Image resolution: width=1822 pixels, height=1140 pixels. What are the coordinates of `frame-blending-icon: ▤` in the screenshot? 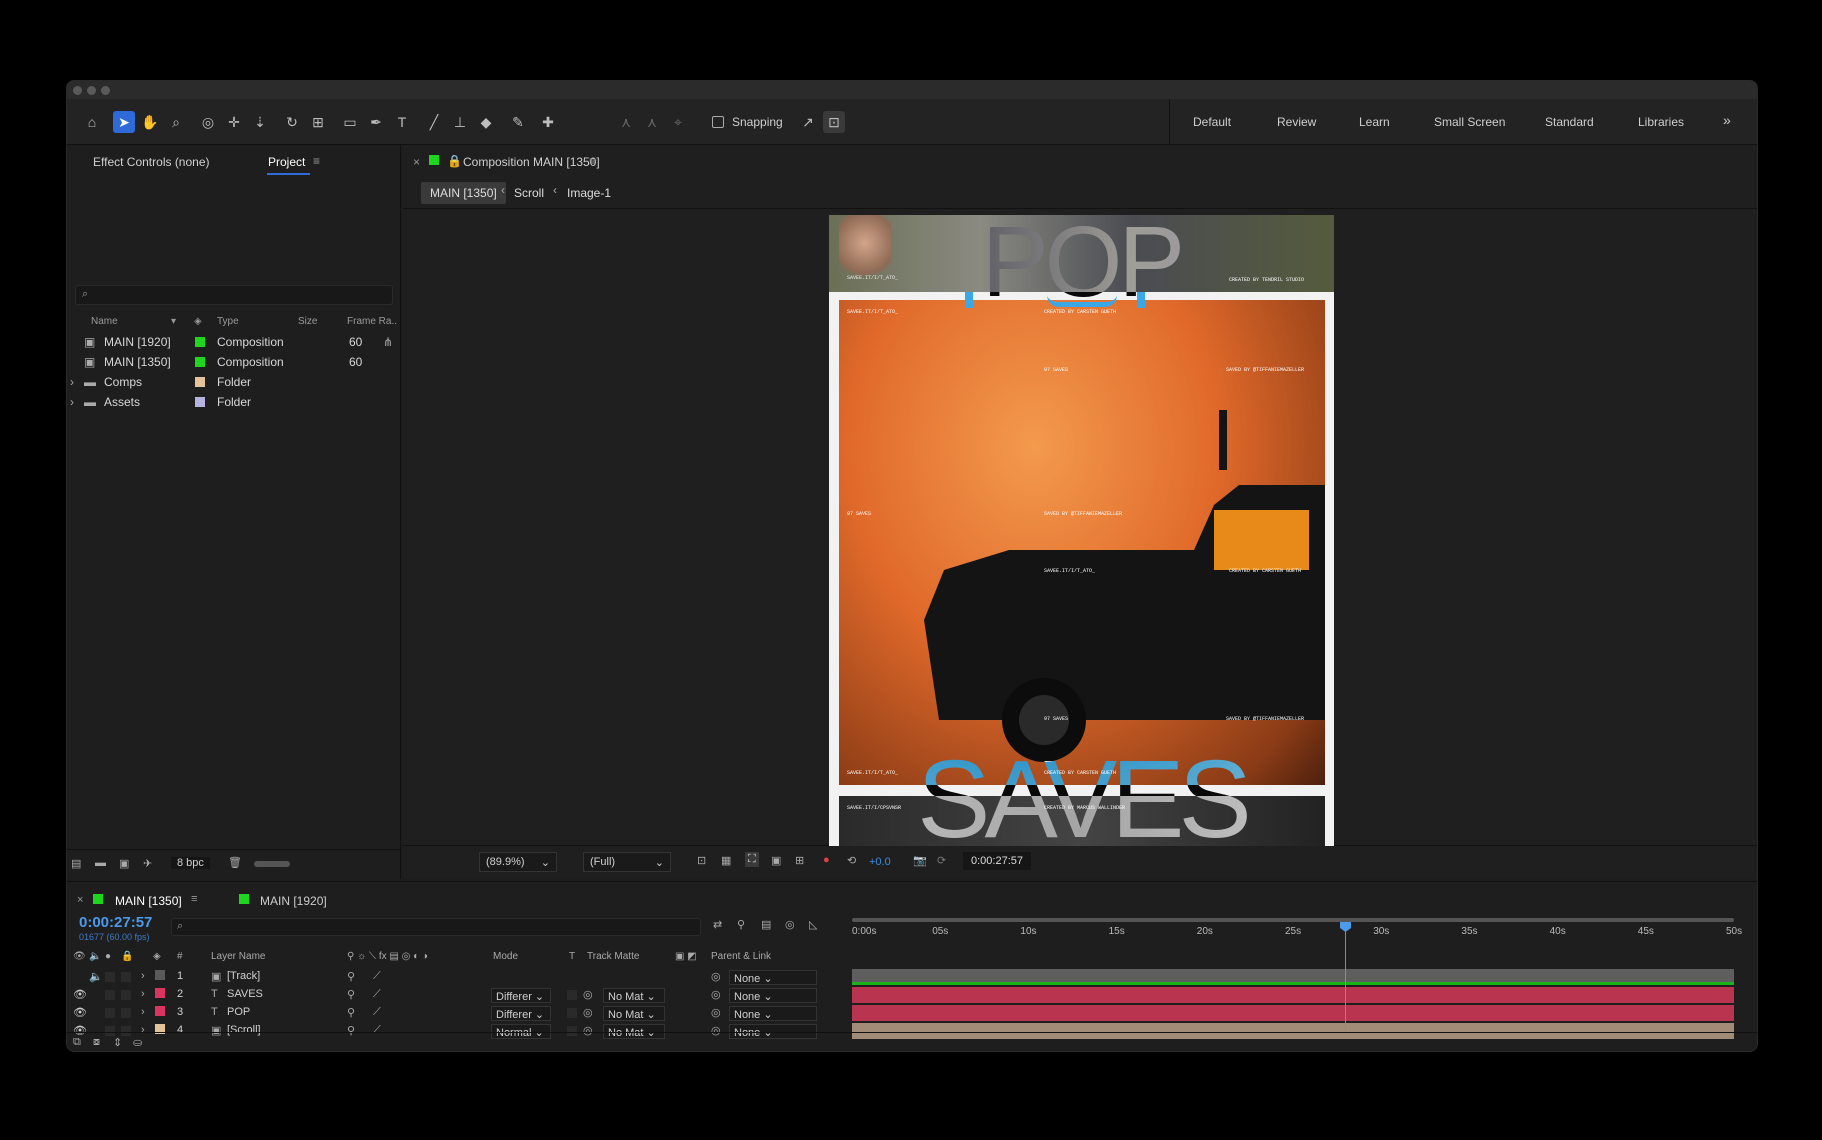 It's located at (766, 924).